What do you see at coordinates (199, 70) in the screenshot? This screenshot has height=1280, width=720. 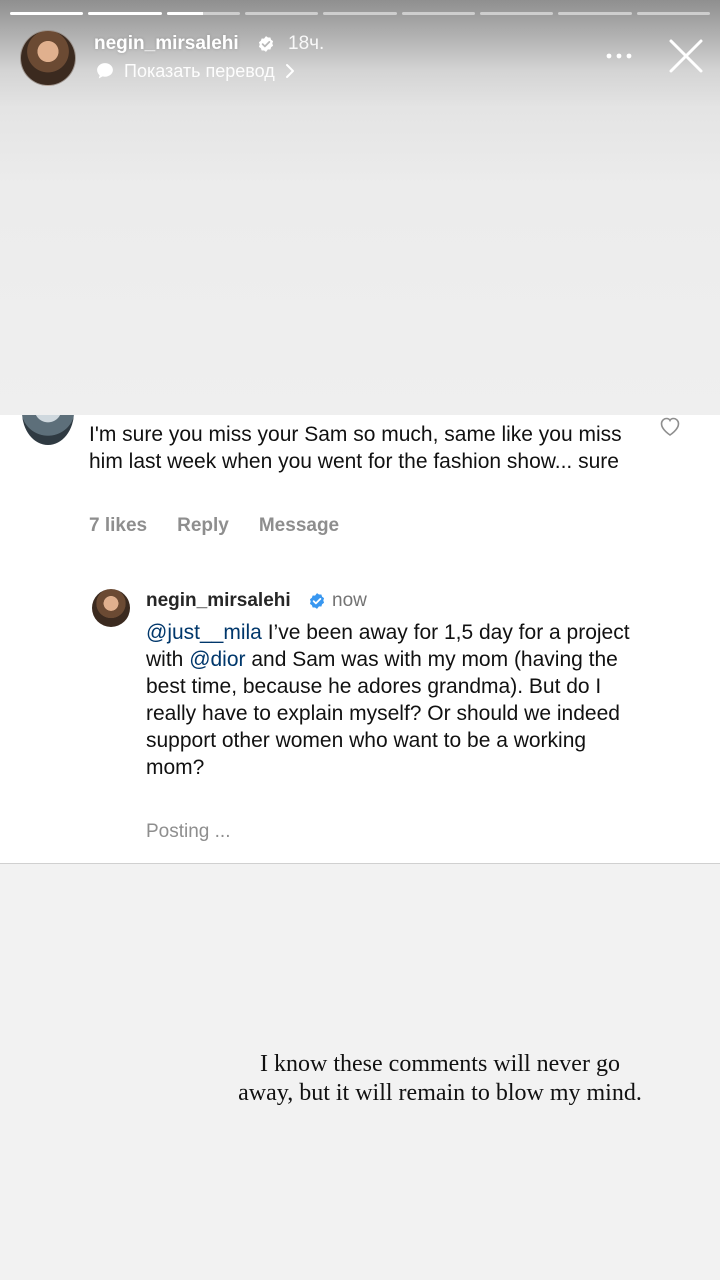 I see `show-translation-label: Показать перевод` at bounding box center [199, 70].